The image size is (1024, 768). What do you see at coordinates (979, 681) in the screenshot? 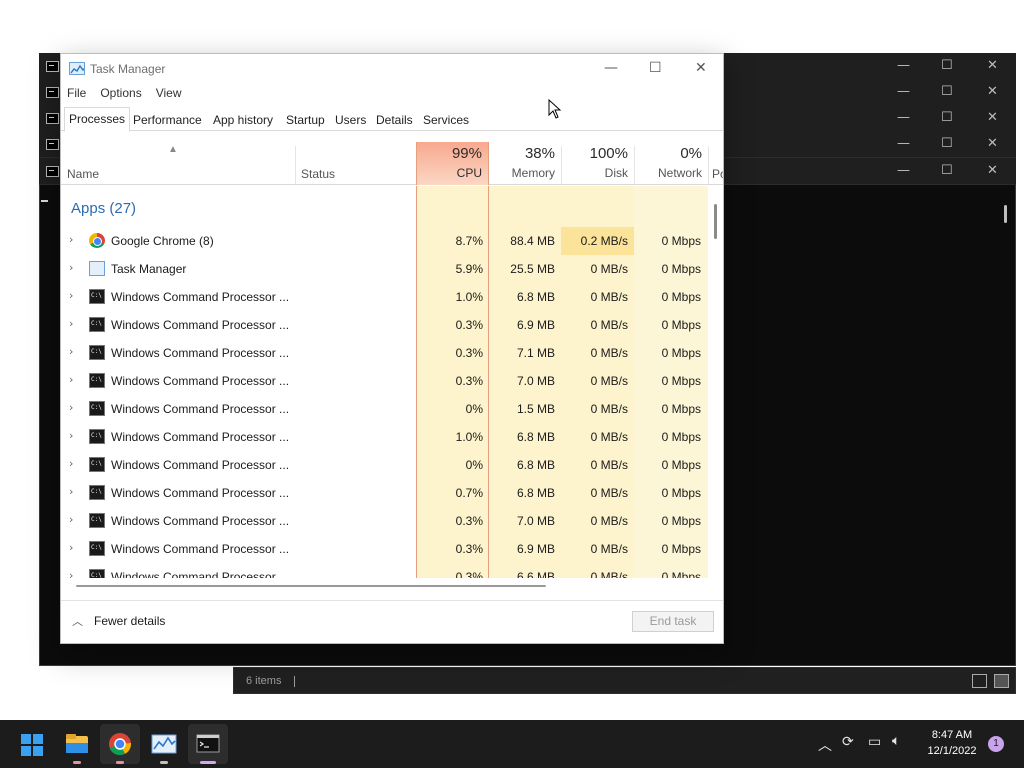
I see `details-view-icon` at bounding box center [979, 681].